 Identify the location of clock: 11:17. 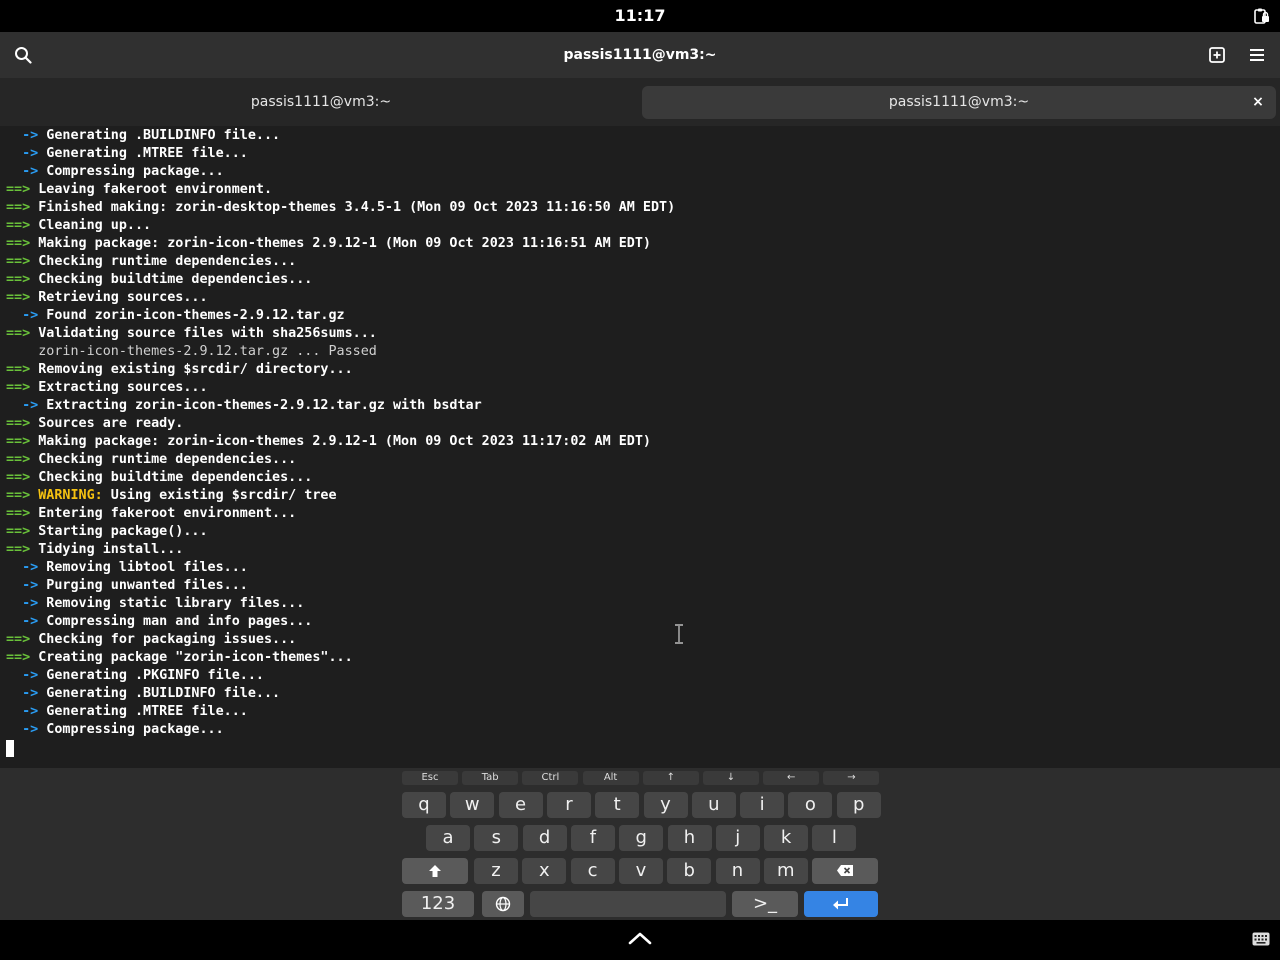
(640, 16).